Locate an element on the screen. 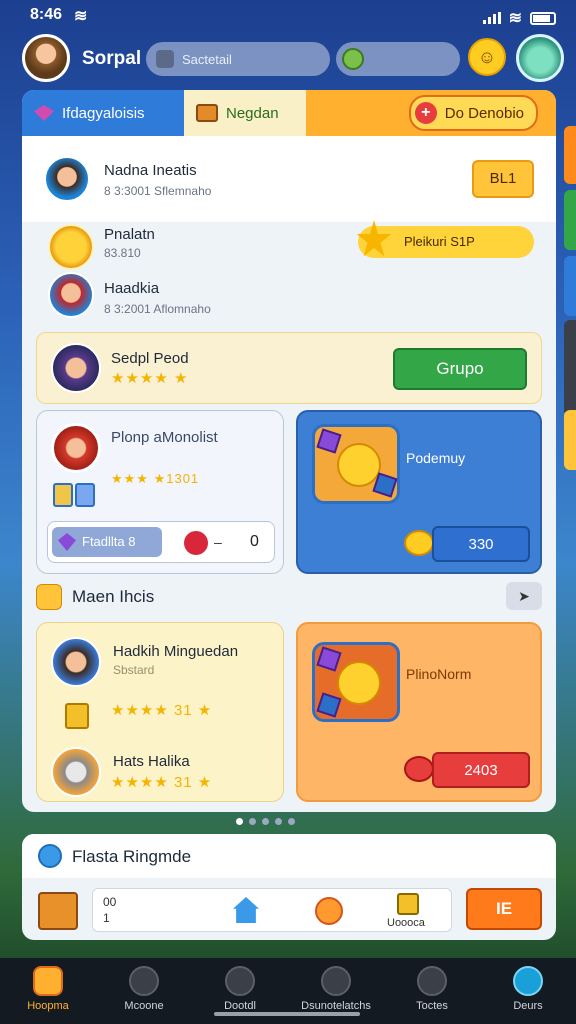 This screenshot has width=576, height=1024. price-button: 330 is located at coordinates (481, 544).